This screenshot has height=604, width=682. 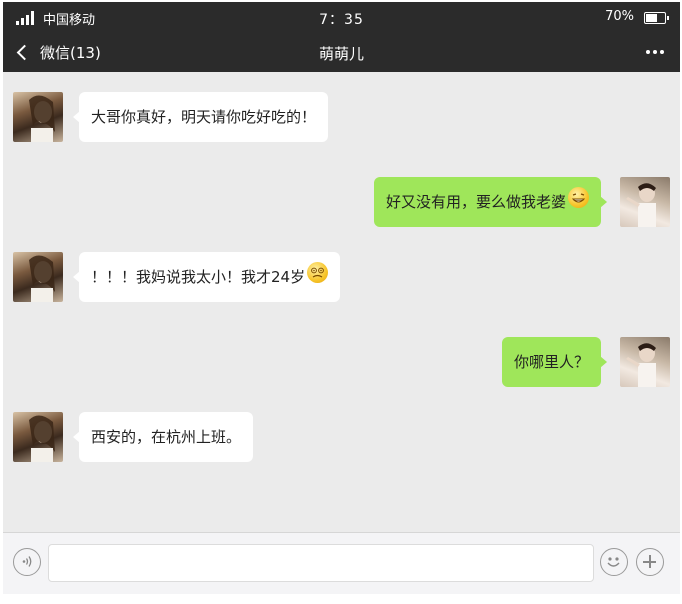 What do you see at coordinates (198, 277) in the screenshot?
I see `message-text: ！！！我妈说我太小！我才24岁` at bounding box center [198, 277].